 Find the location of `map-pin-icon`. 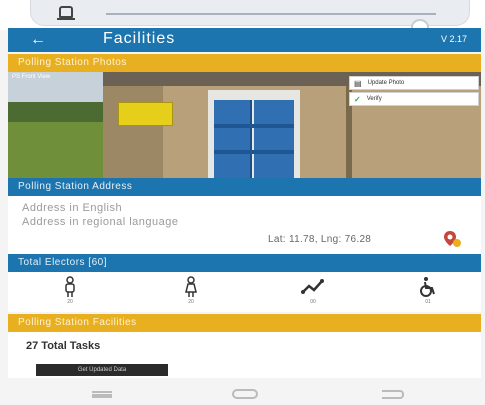

map-pin-icon is located at coordinates (452, 239).